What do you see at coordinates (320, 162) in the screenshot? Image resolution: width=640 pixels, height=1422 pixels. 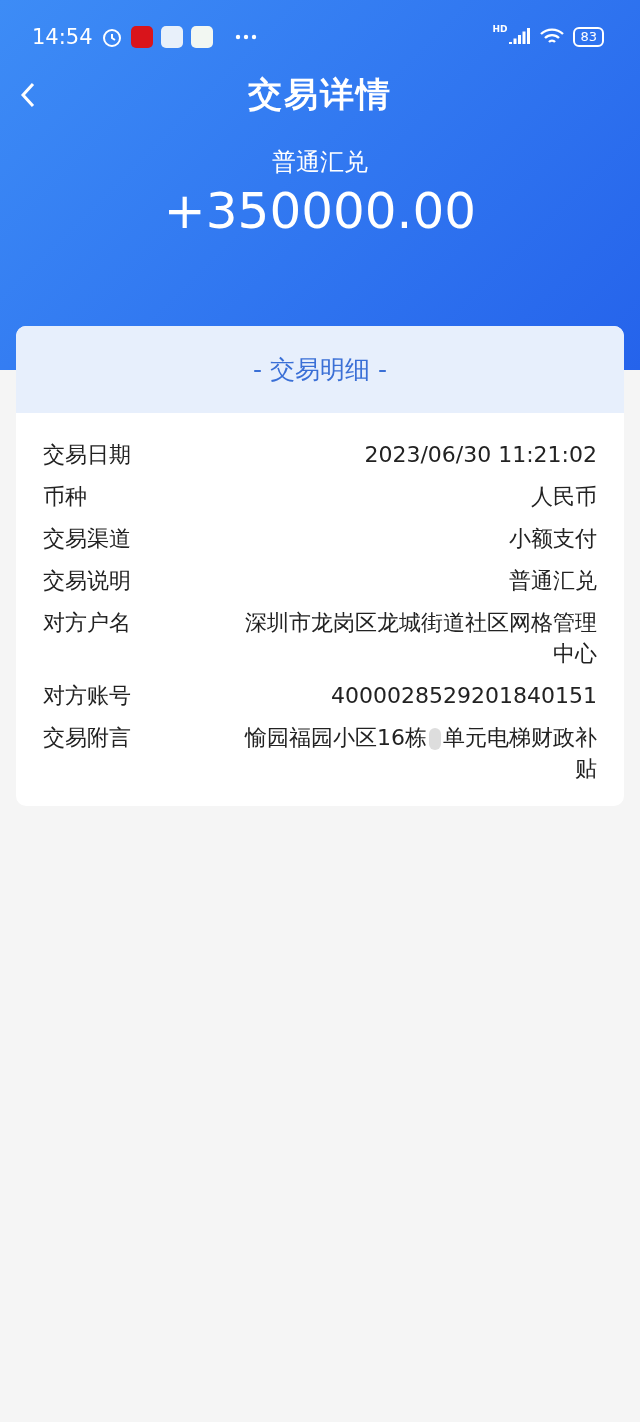 I see `transaction-type: 普通汇兑` at bounding box center [320, 162].